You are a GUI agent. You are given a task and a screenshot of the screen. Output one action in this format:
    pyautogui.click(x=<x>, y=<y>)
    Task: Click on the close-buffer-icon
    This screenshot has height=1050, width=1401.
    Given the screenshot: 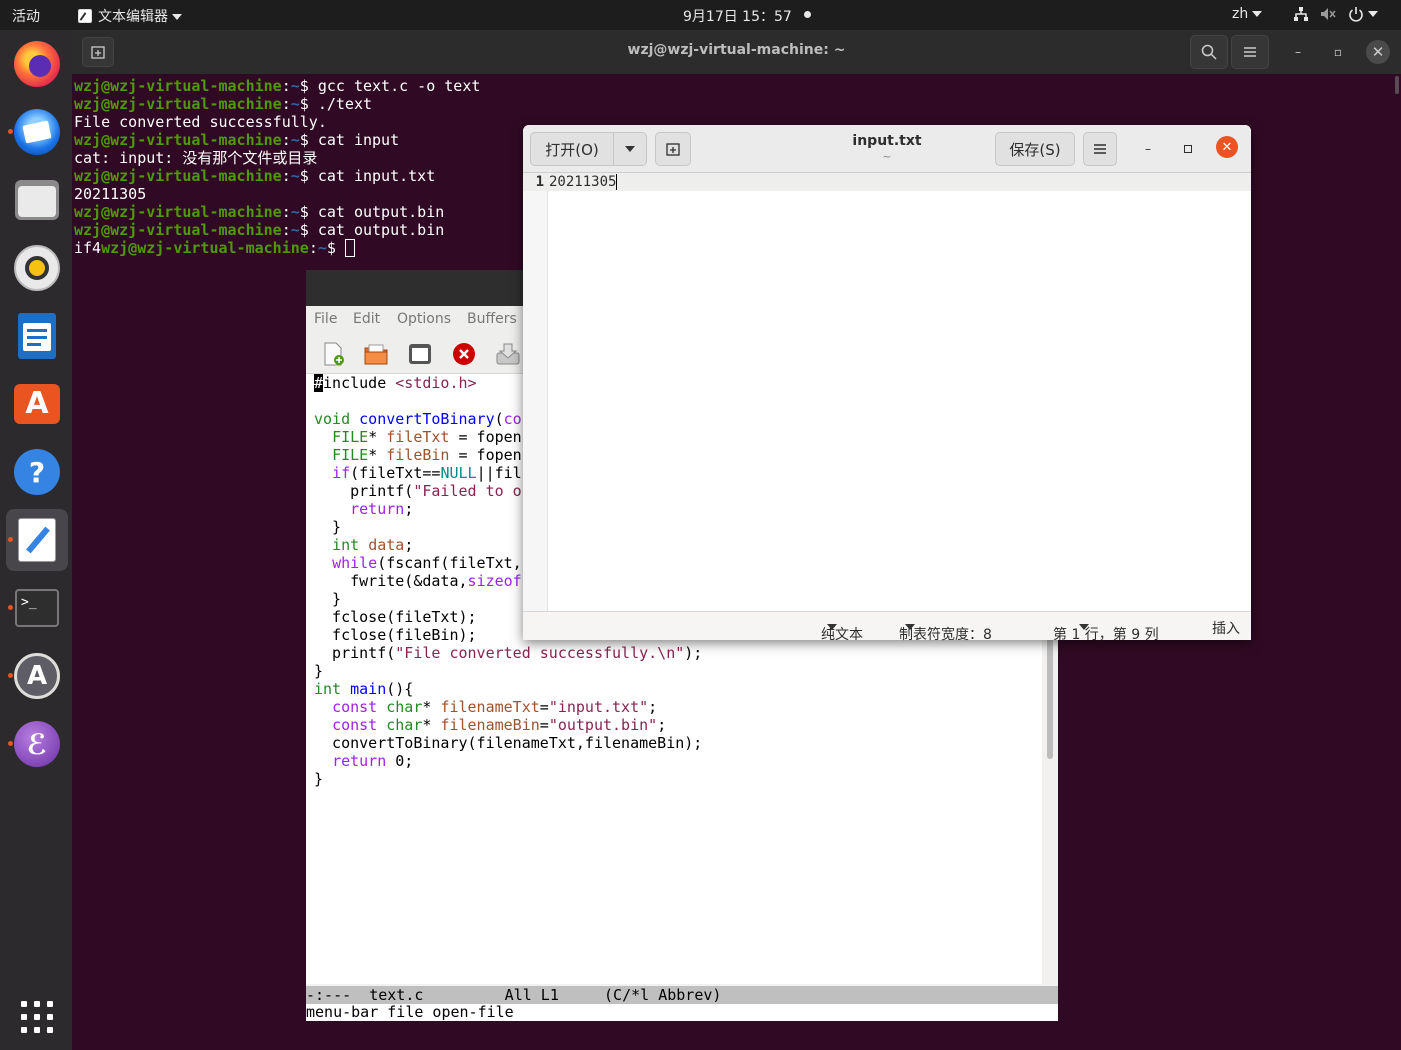 What is the action you would take?
    pyautogui.click(x=464, y=354)
    